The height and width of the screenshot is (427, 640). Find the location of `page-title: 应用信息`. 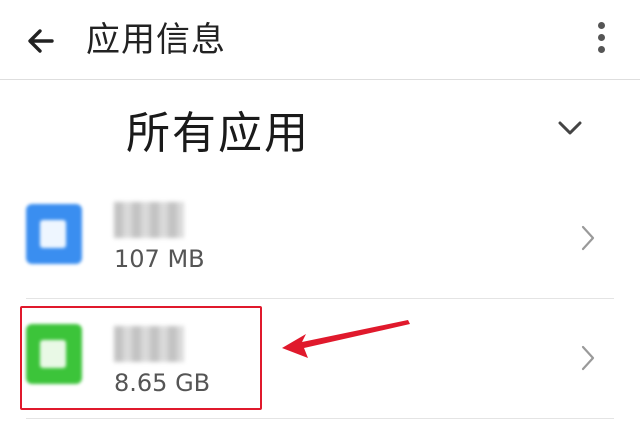

page-title: 应用信息 is located at coordinates (156, 40).